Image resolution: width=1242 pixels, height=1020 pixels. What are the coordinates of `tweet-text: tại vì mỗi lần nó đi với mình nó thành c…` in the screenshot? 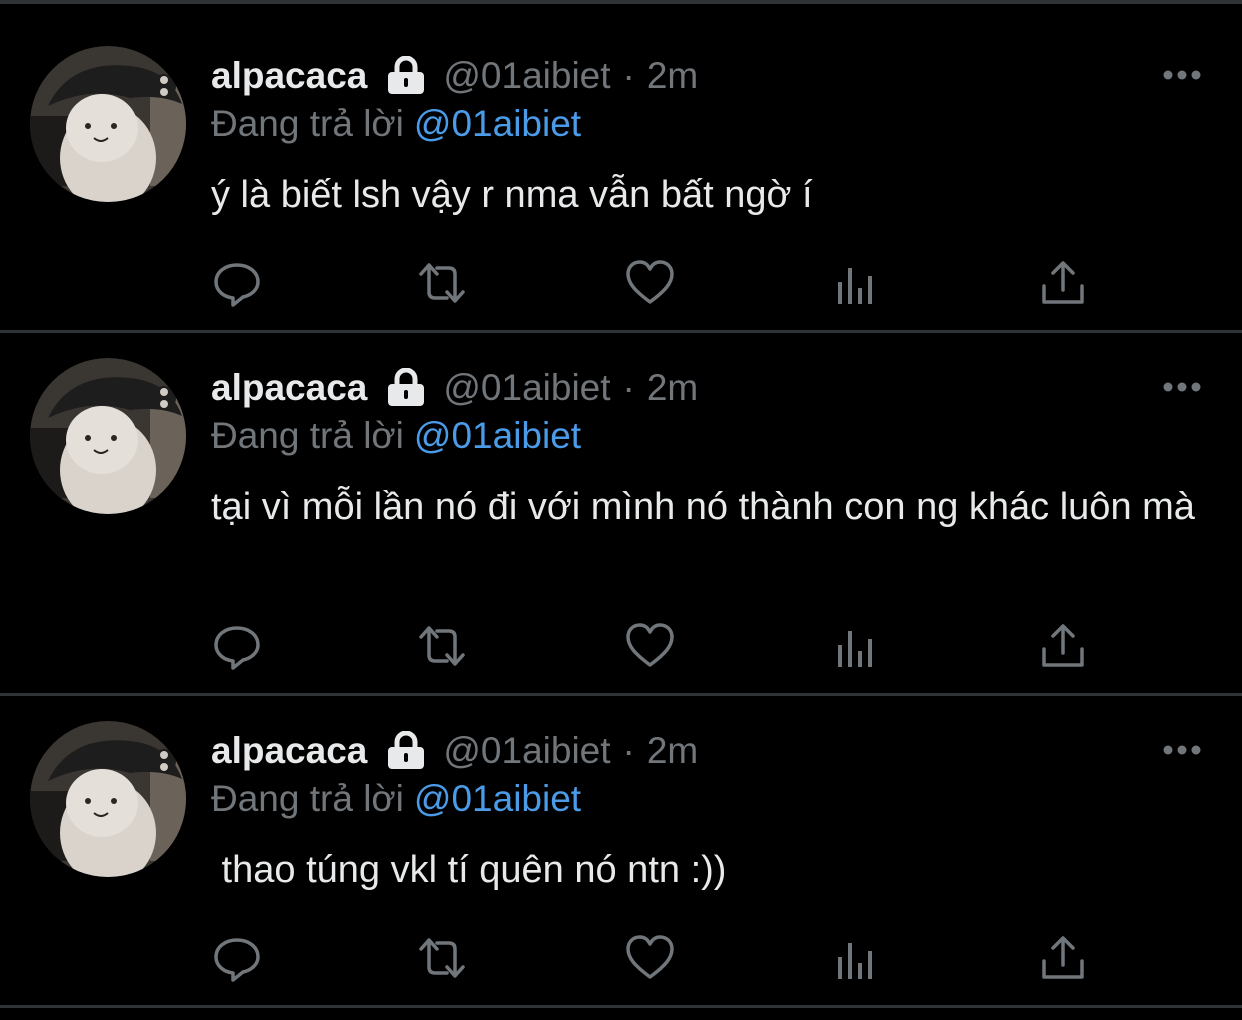 It's located at (703, 507).